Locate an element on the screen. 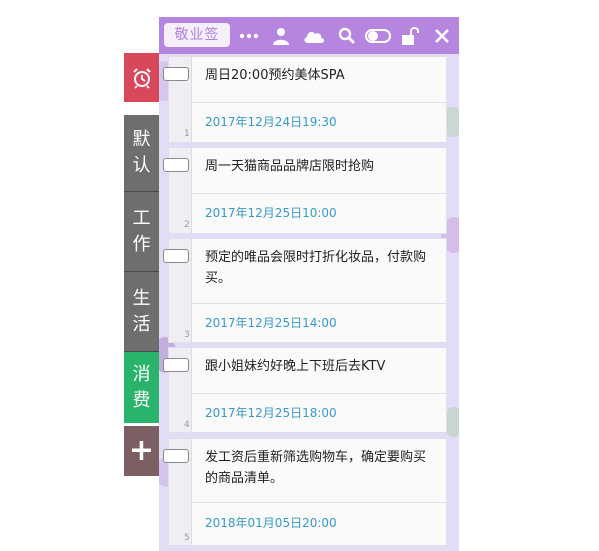 The image size is (599, 551). note-text: 预定的唯品会限时打折化妆品，付款购买。 is located at coordinates (316, 268).